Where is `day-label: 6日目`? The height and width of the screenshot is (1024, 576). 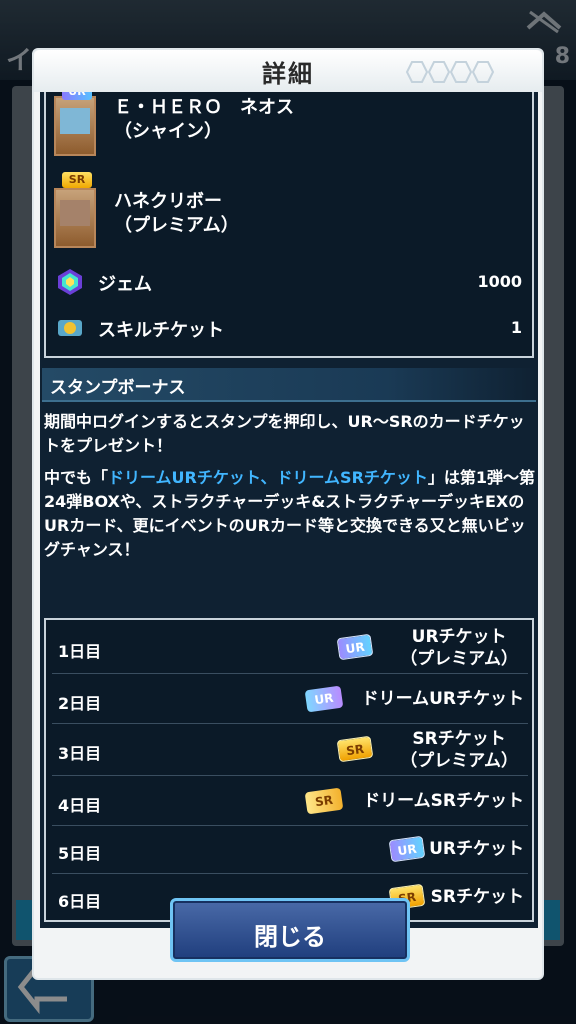 day-label: 6日目 is located at coordinates (80, 901).